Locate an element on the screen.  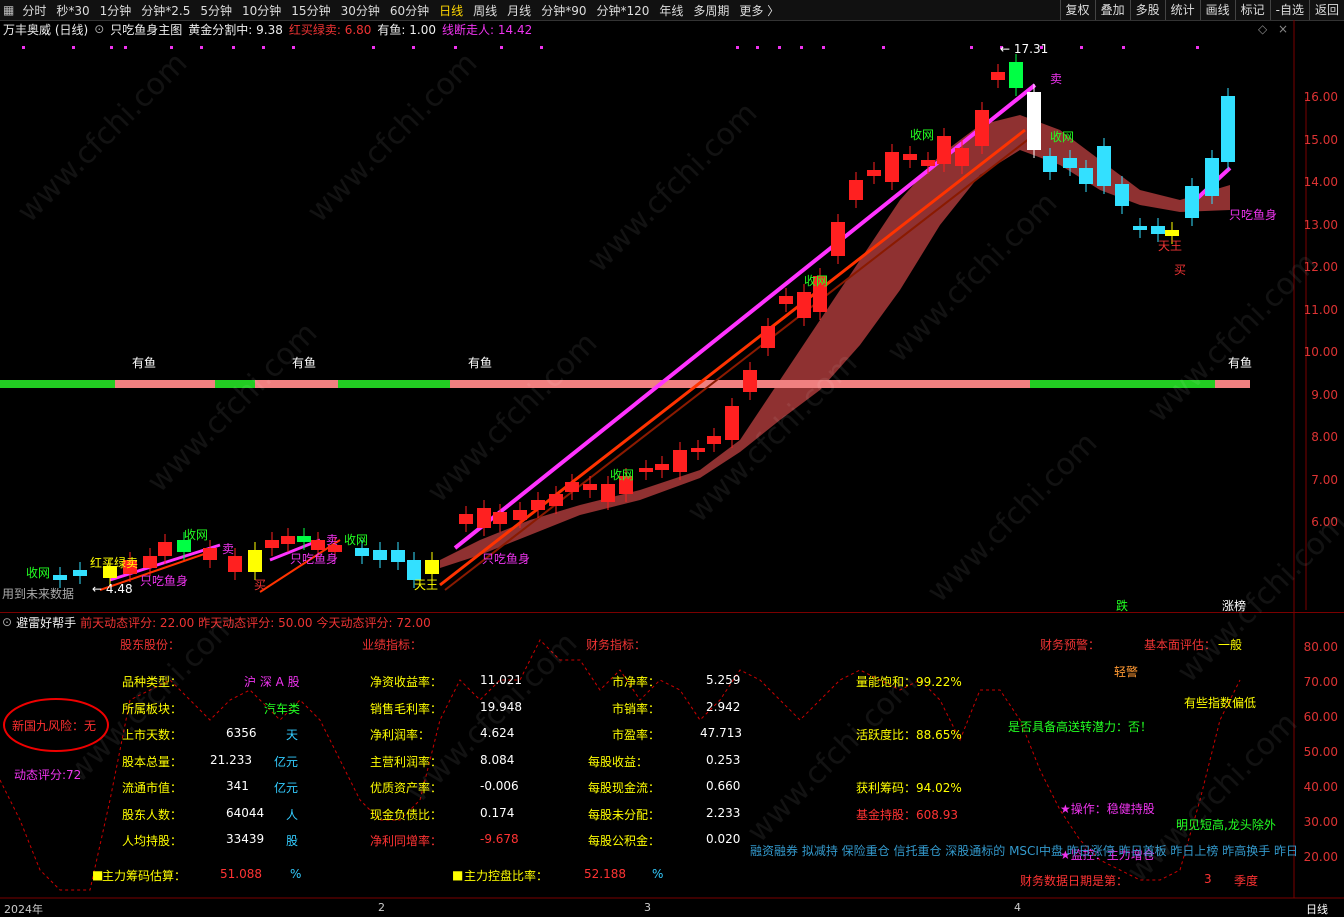
fund-holding: 基金持股：608.93 is located at coordinates (907, 815).